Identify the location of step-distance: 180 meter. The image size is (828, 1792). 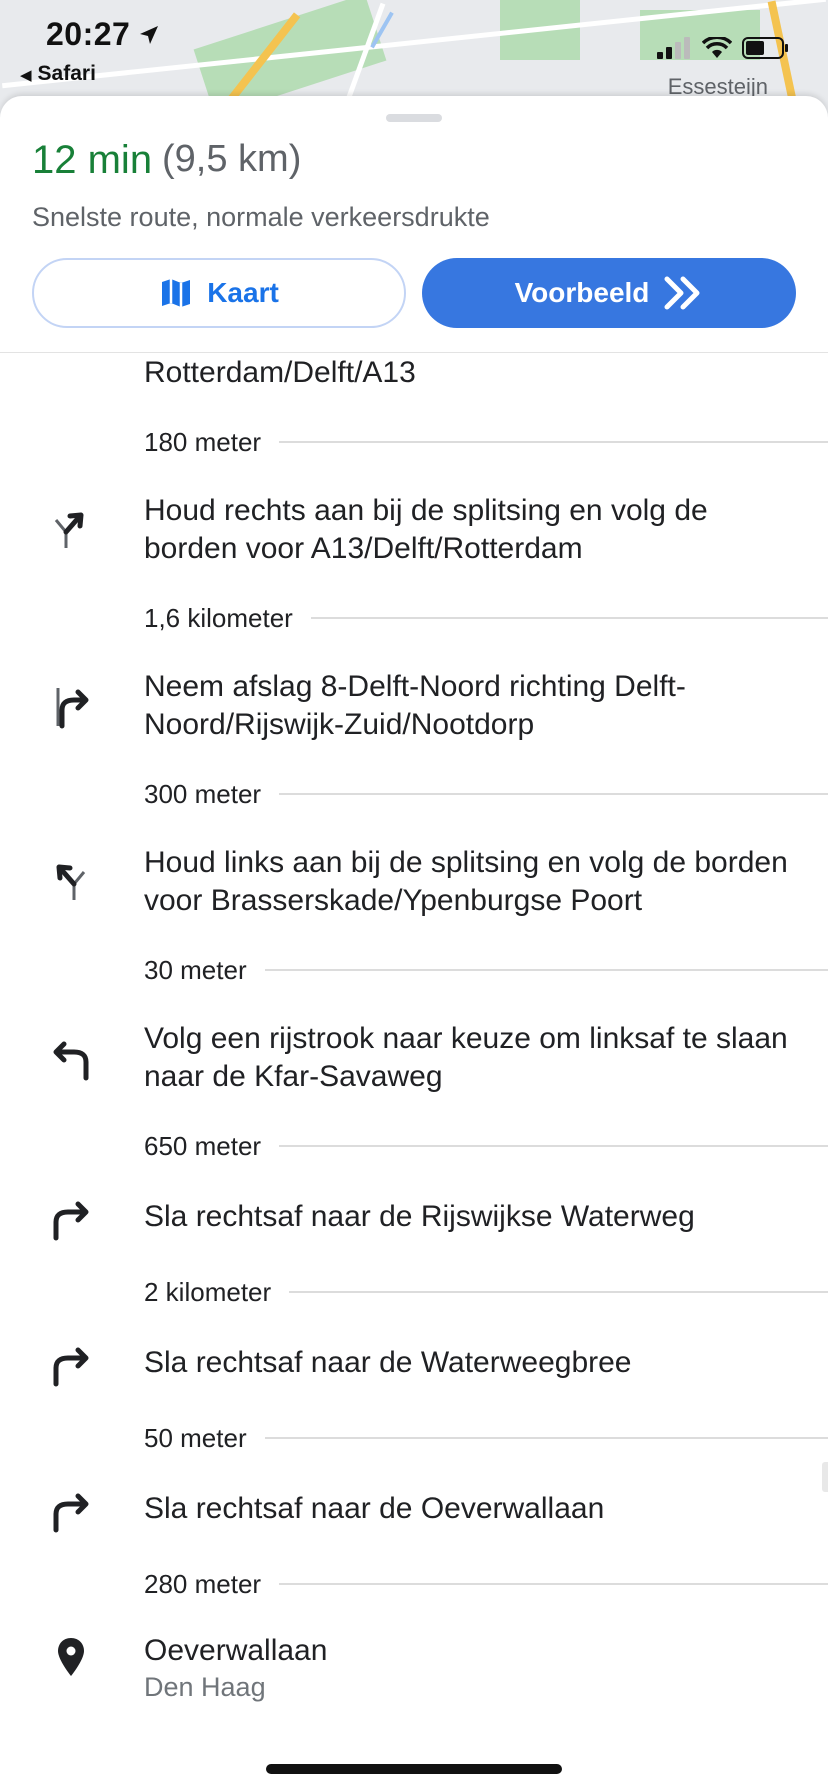
(203, 441).